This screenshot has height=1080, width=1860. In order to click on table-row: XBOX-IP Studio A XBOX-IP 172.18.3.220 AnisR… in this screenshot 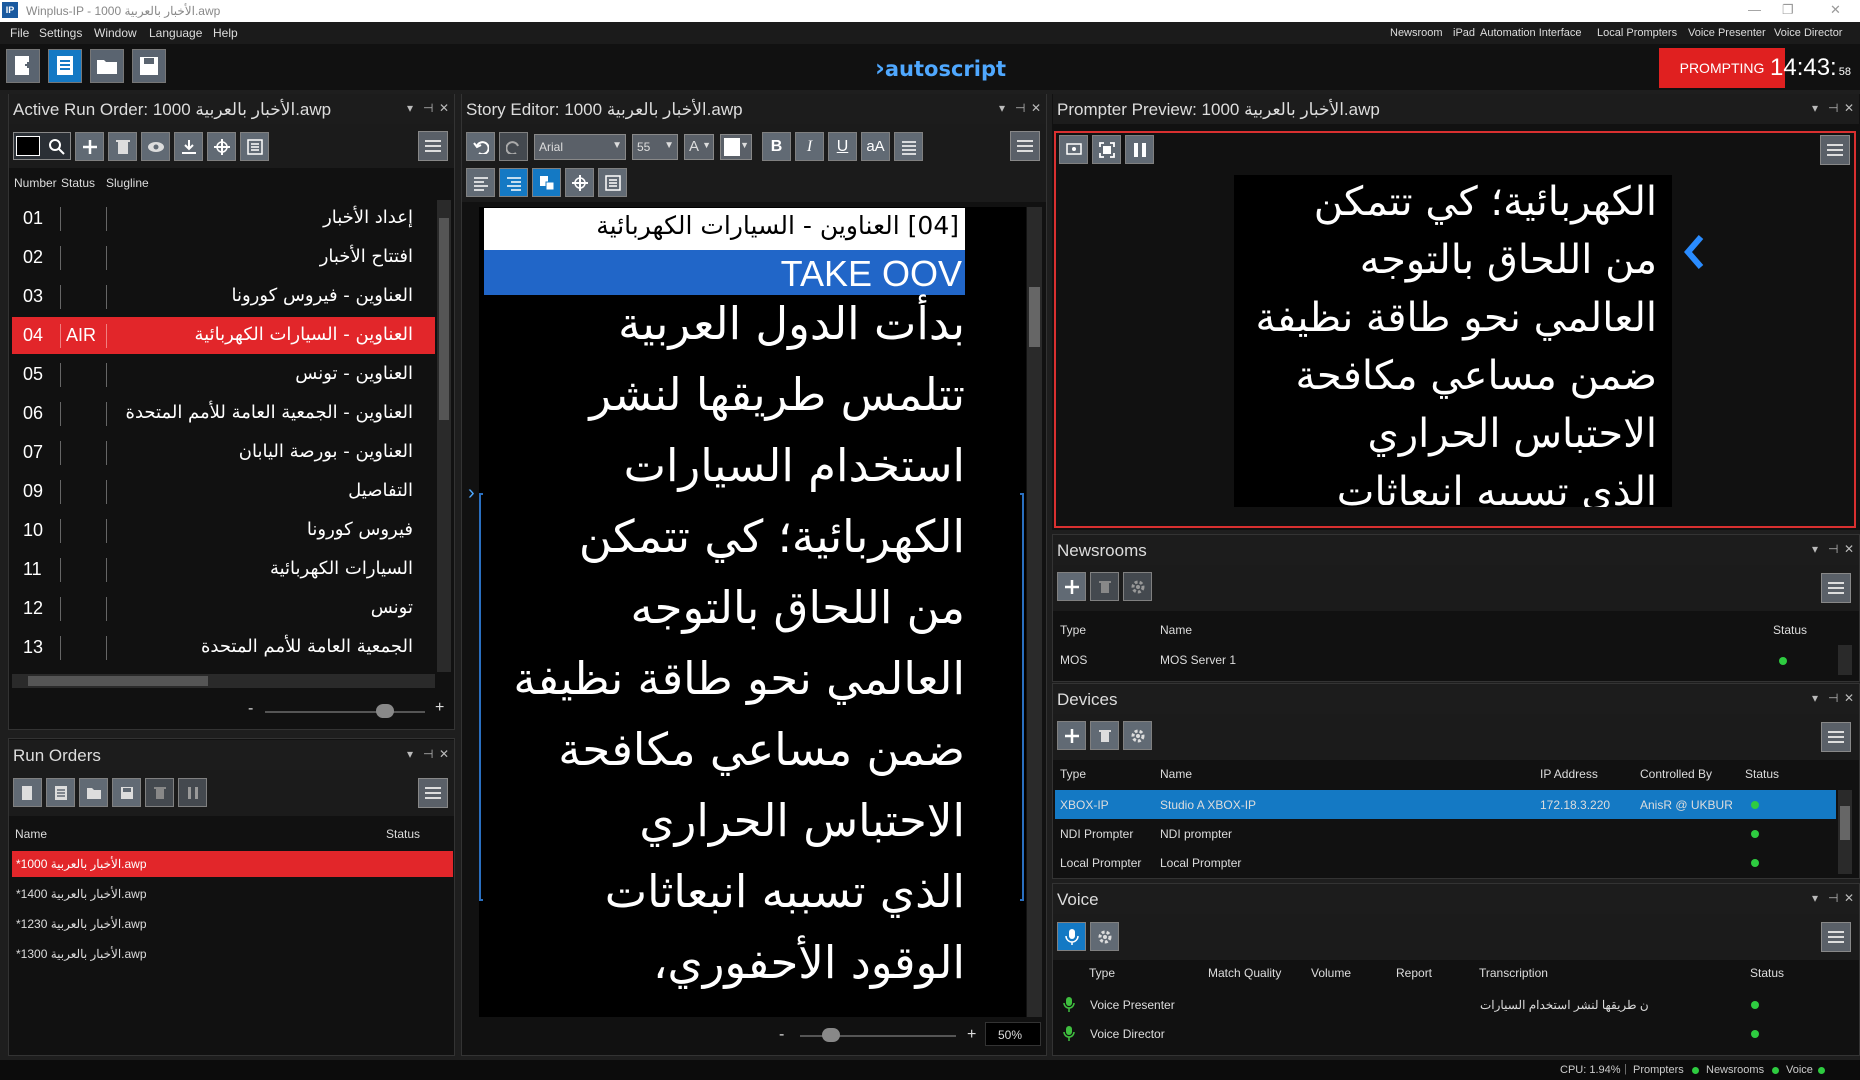, I will do `click(1445, 804)`.